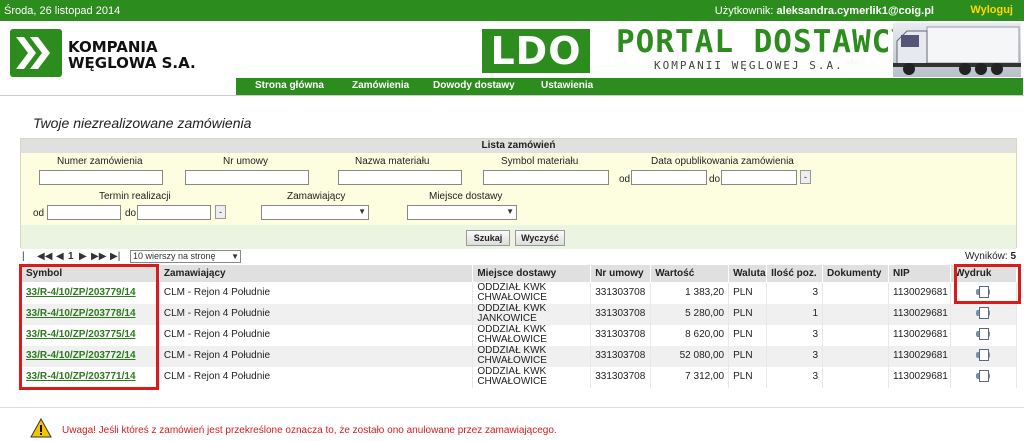 This screenshot has height=441, width=1024. What do you see at coordinates (805, 177) in the screenshot?
I see `publish-date-clear-button: -` at bounding box center [805, 177].